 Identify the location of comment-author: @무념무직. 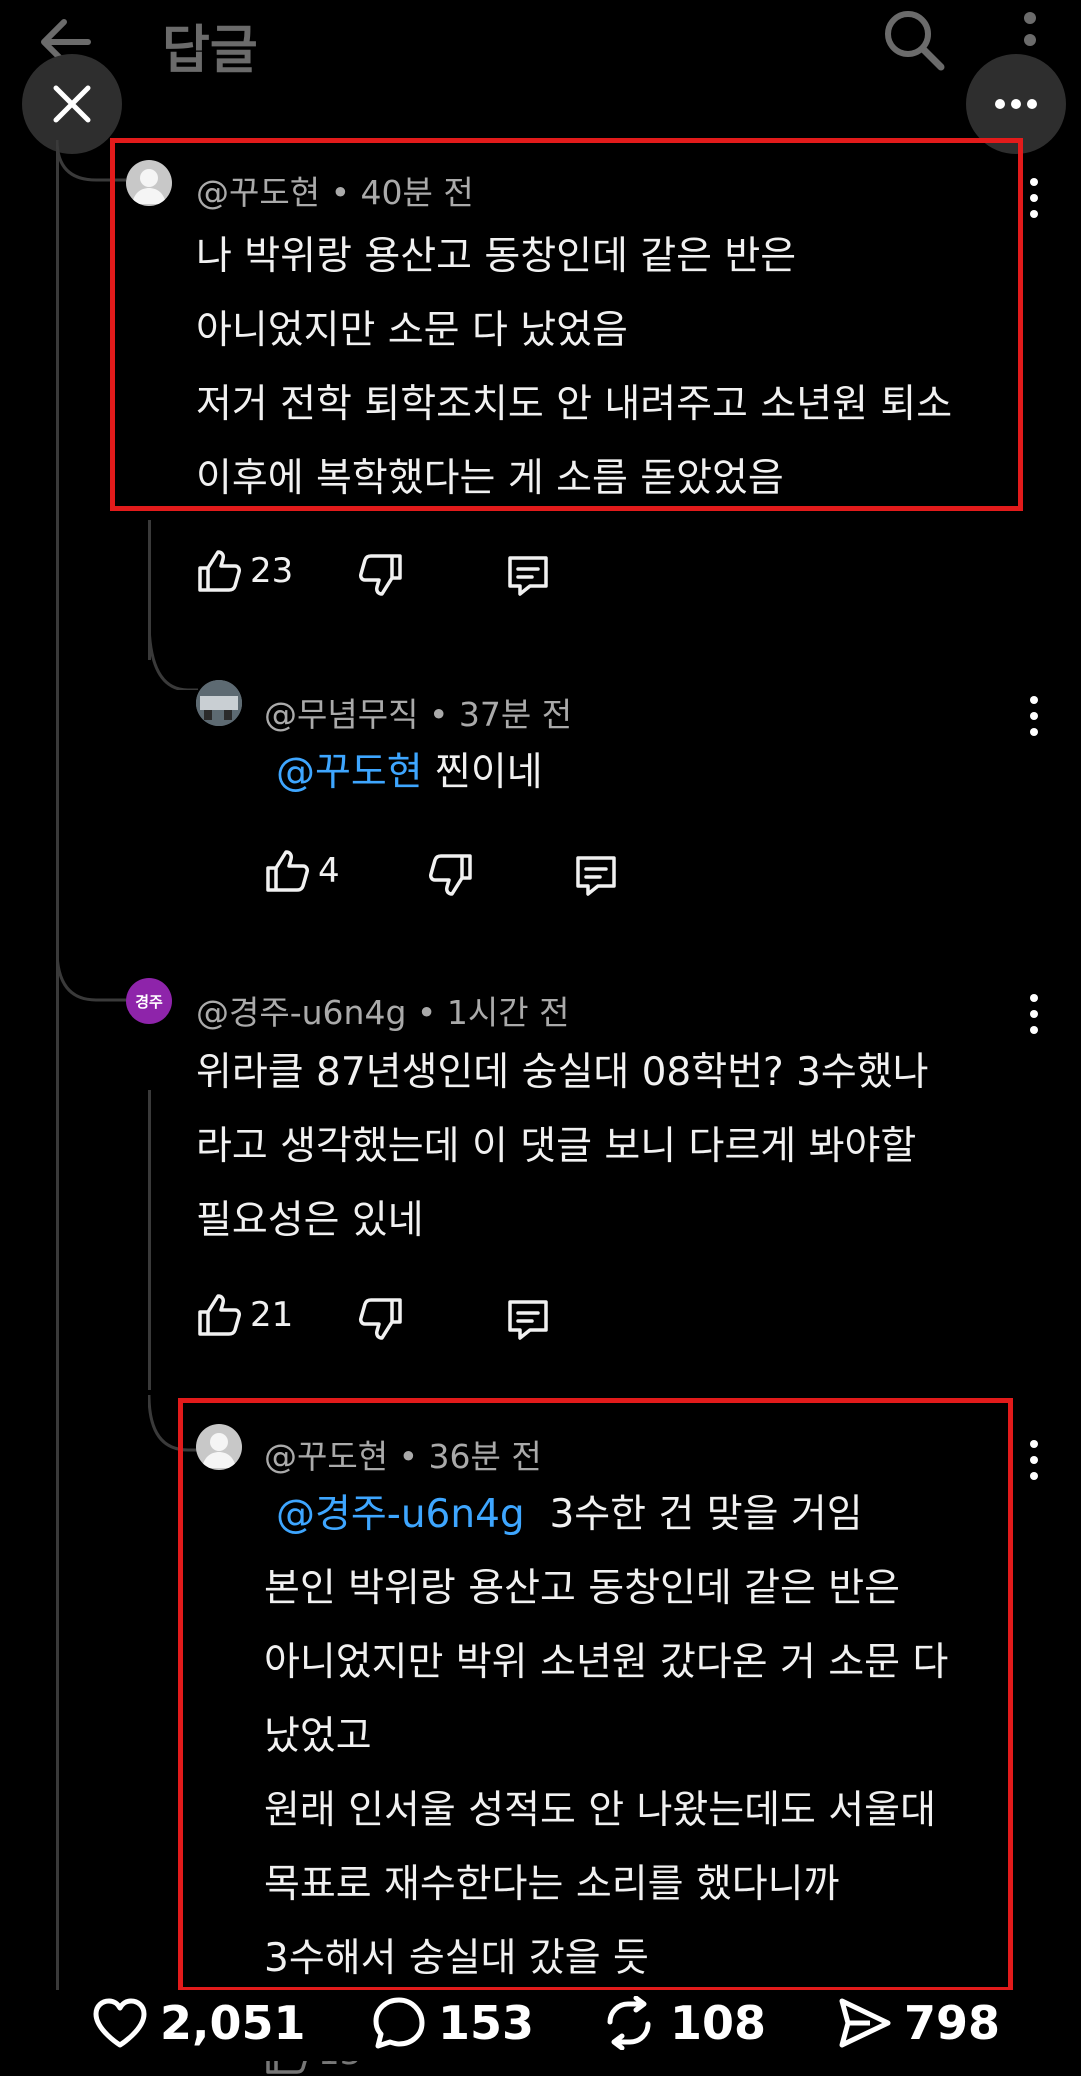
(341, 714).